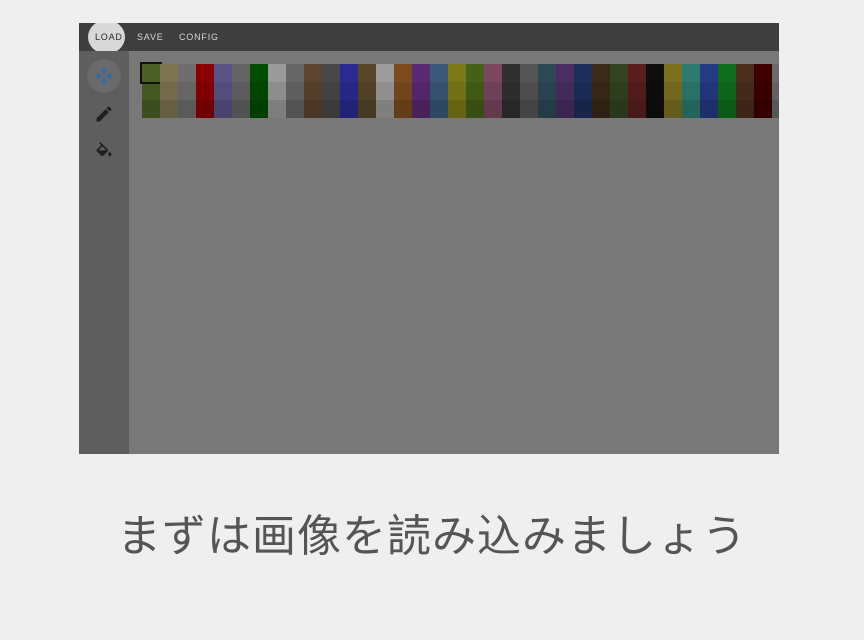 The width and height of the screenshot is (864, 640). I want to click on pencil-tool-button, so click(104, 114).